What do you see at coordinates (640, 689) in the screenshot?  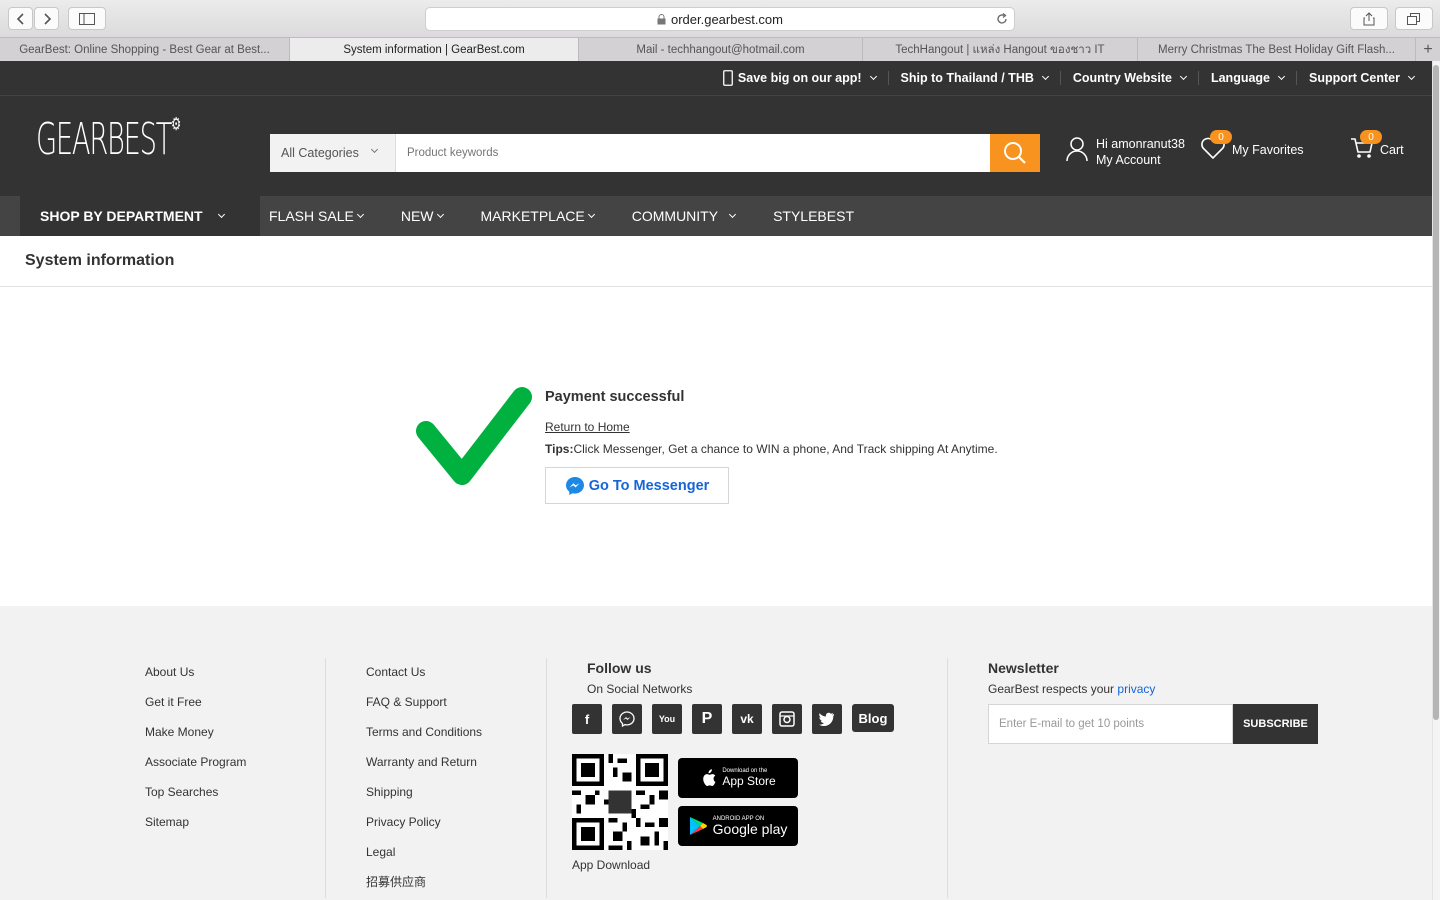 I see `follow-us-subtitle: On Social Networks` at bounding box center [640, 689].